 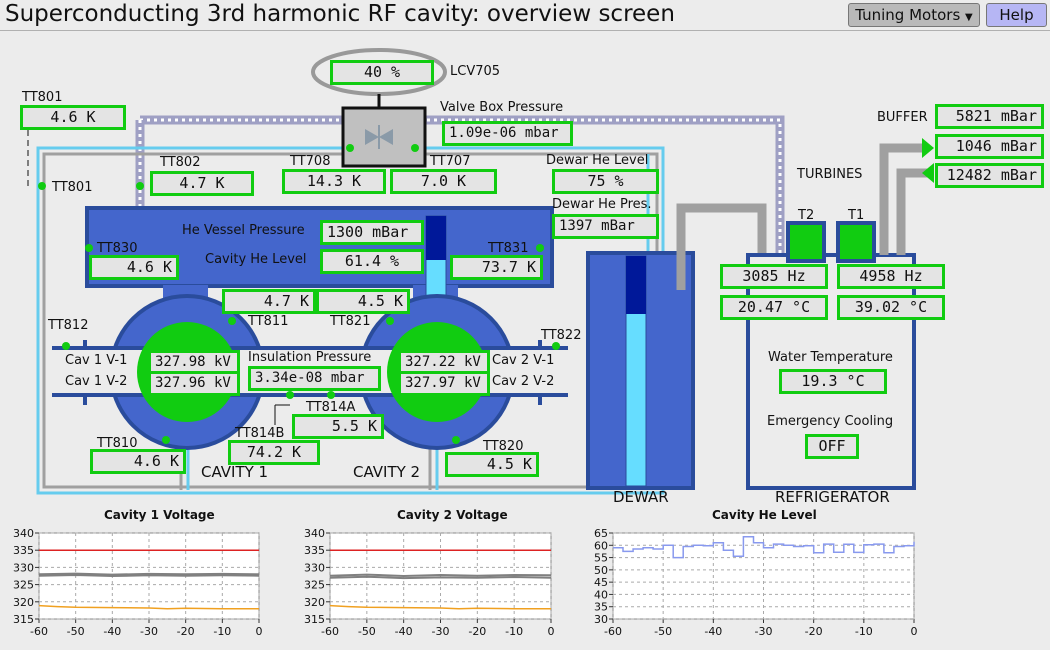 I want to click on chart2-tick-label-x: -60, so click(x=330, y=631).